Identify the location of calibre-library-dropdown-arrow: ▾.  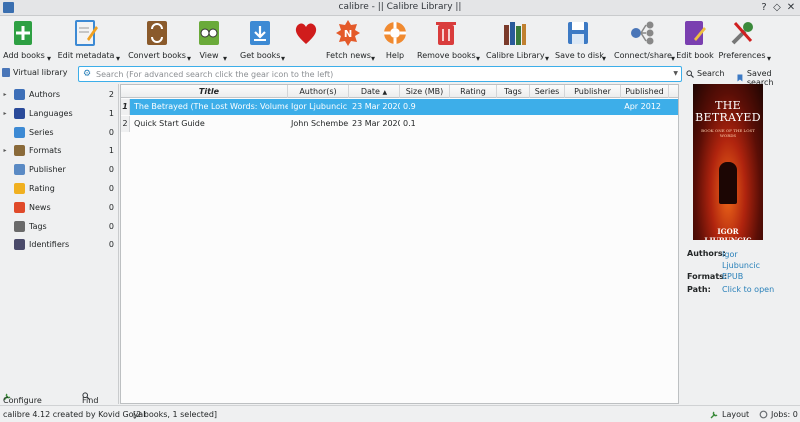
(547, 58).